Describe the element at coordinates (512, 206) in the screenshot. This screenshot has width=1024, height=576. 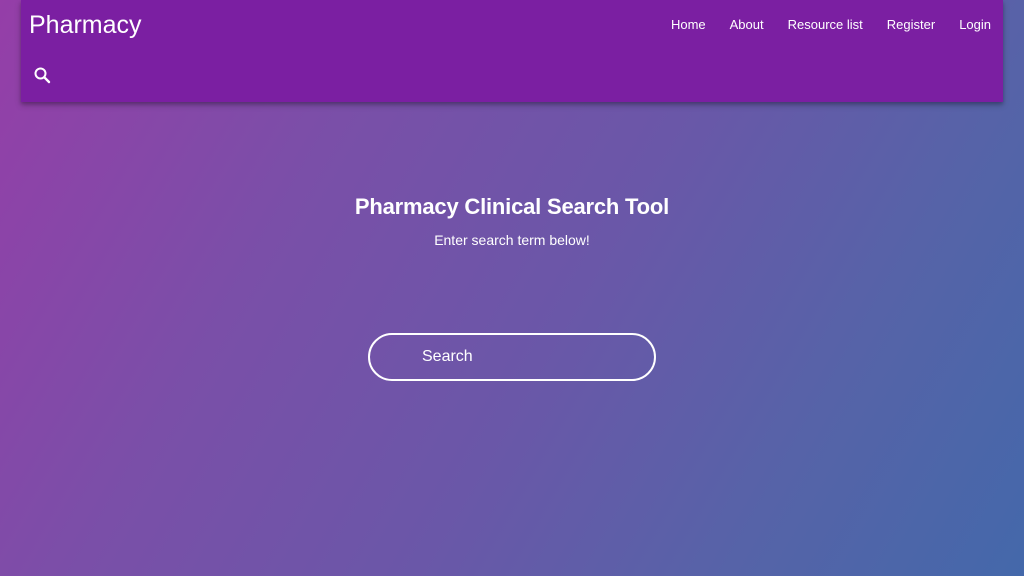
I see `page-title: Pharmacy Clinical Search Tool` at that location.